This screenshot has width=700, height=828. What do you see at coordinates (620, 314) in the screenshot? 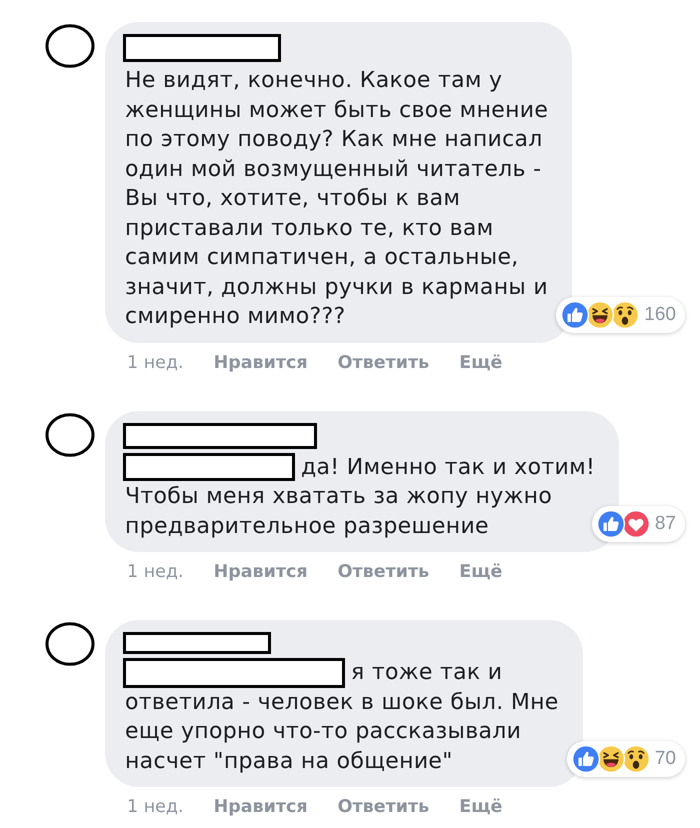
I see `reactions-button: 160` at bounding box center [620, 314].